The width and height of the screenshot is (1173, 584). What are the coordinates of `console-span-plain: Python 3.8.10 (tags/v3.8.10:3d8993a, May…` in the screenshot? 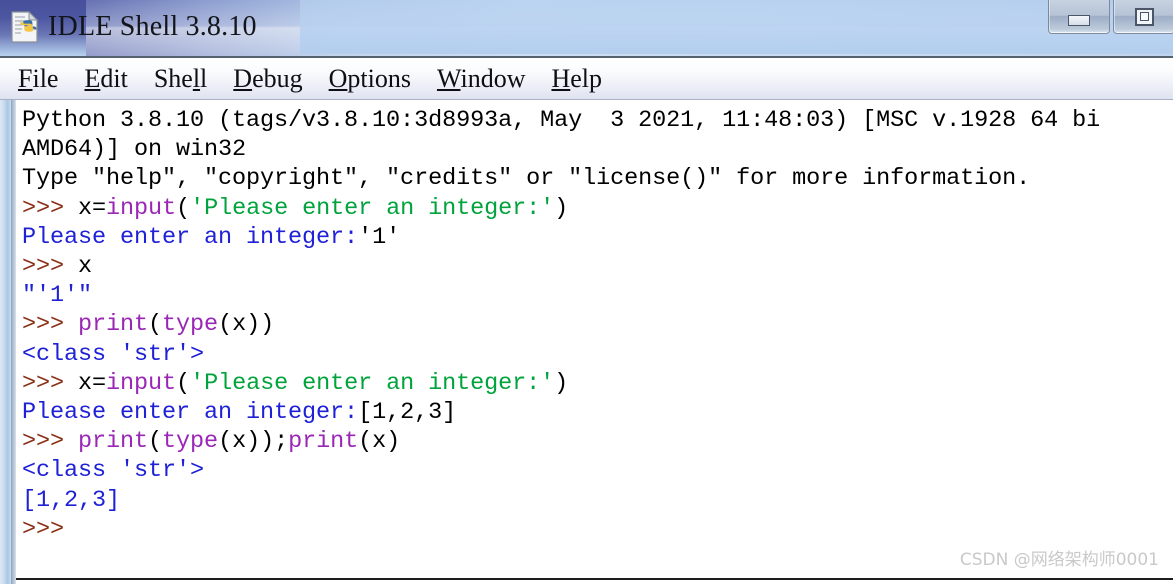 It's located at (561, 120).